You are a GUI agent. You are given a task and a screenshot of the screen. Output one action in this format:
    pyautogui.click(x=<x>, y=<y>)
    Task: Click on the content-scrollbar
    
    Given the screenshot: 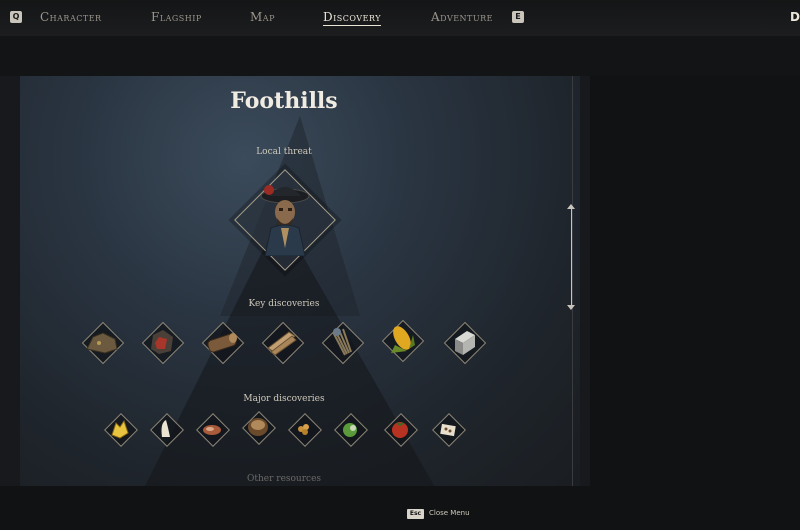 What is the action you would take?
    pyautogui.click(x=571, y=257)
    